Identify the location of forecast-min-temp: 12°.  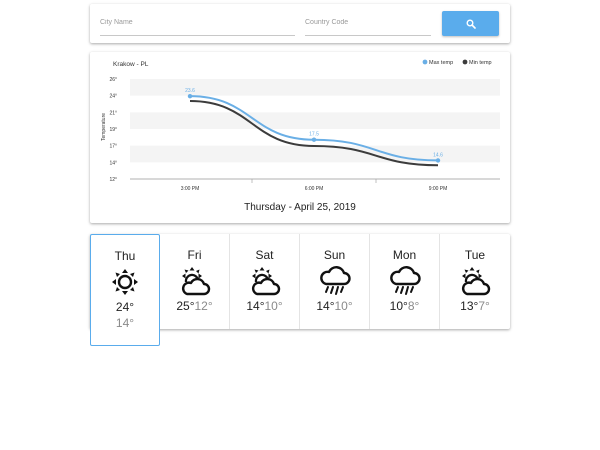
(203, 306).